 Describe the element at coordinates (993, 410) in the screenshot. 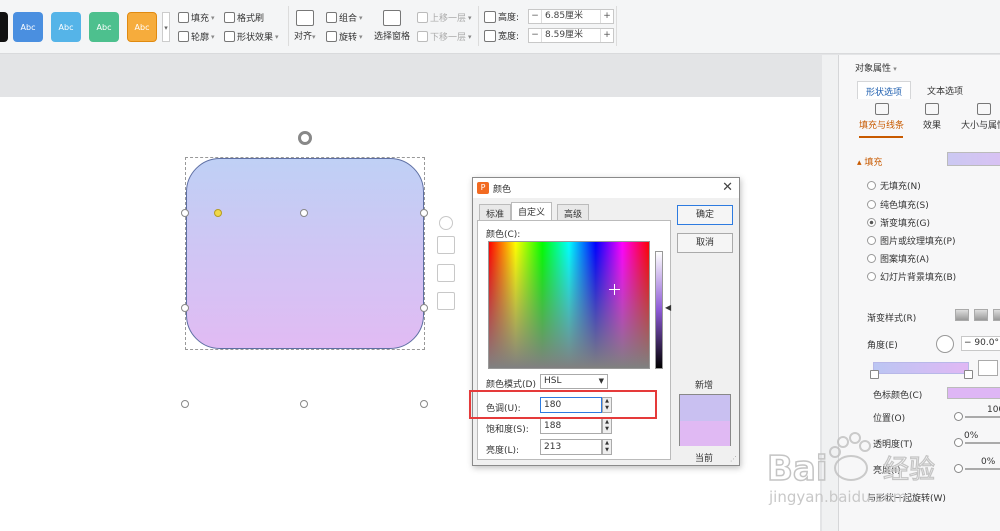

I see `position-value: 100` at that location.